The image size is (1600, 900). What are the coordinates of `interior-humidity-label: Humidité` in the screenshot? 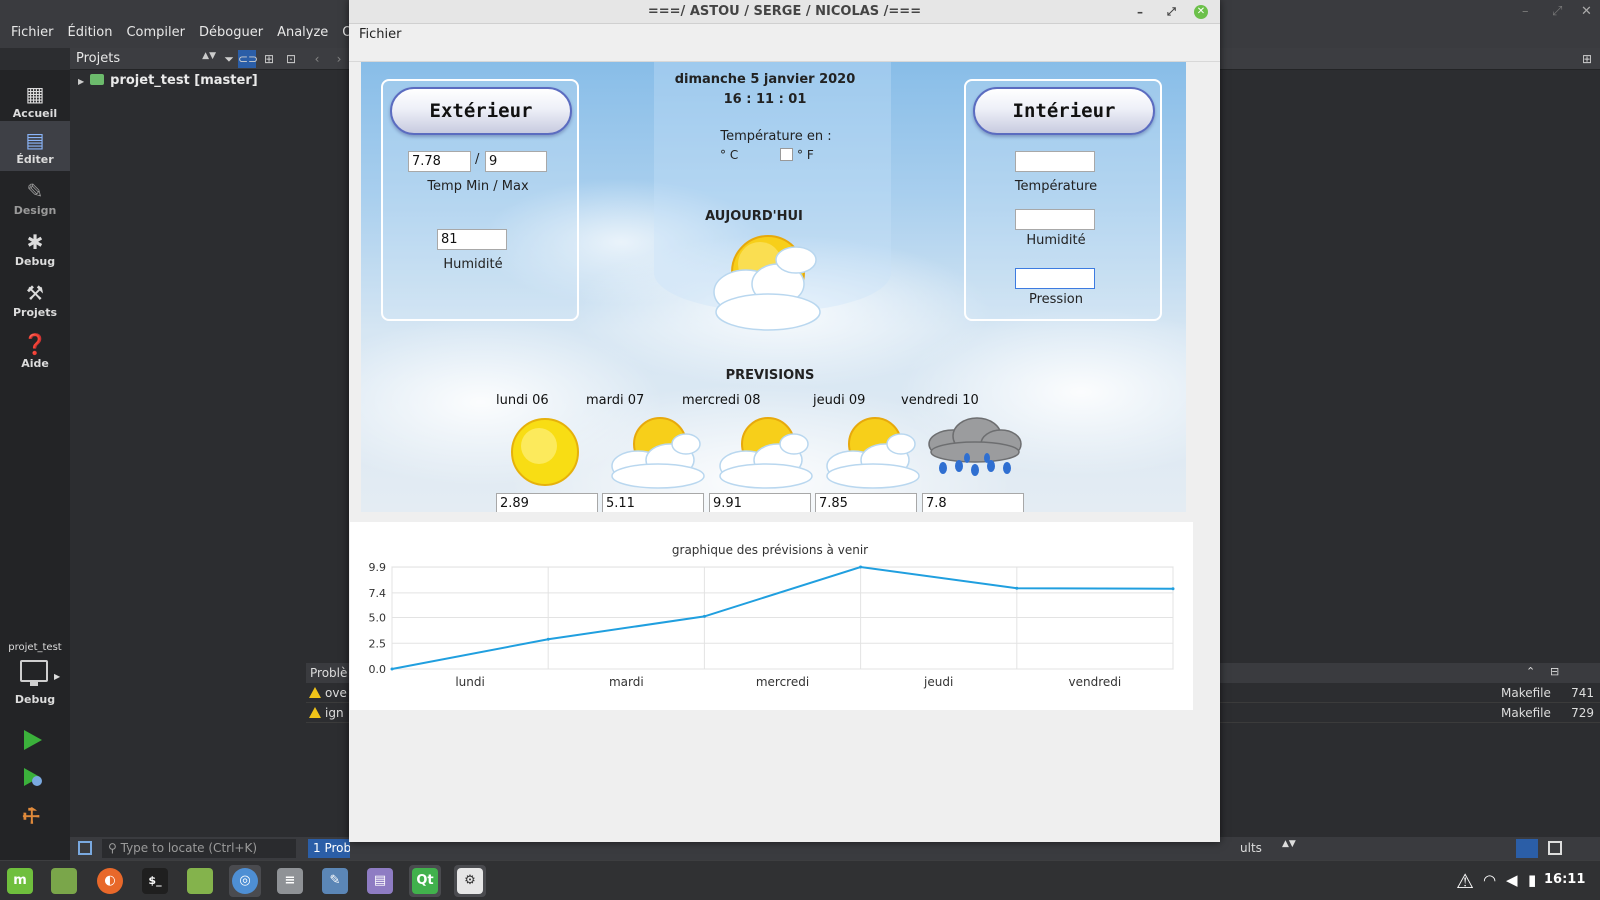 It's located at (1056, 240).